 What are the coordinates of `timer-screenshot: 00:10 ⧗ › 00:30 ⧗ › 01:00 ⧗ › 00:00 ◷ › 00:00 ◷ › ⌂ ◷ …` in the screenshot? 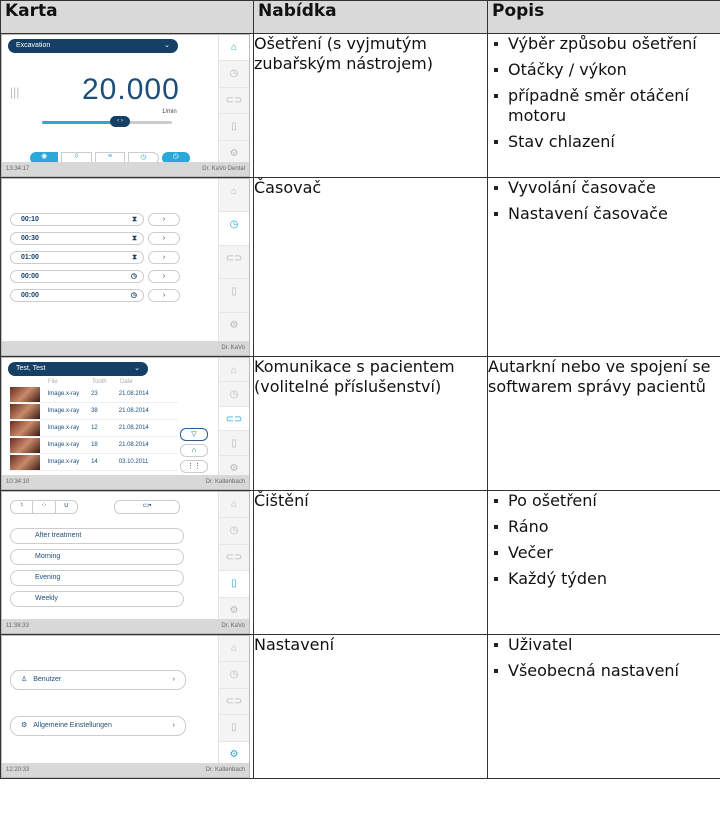 It's located at (125, 267).